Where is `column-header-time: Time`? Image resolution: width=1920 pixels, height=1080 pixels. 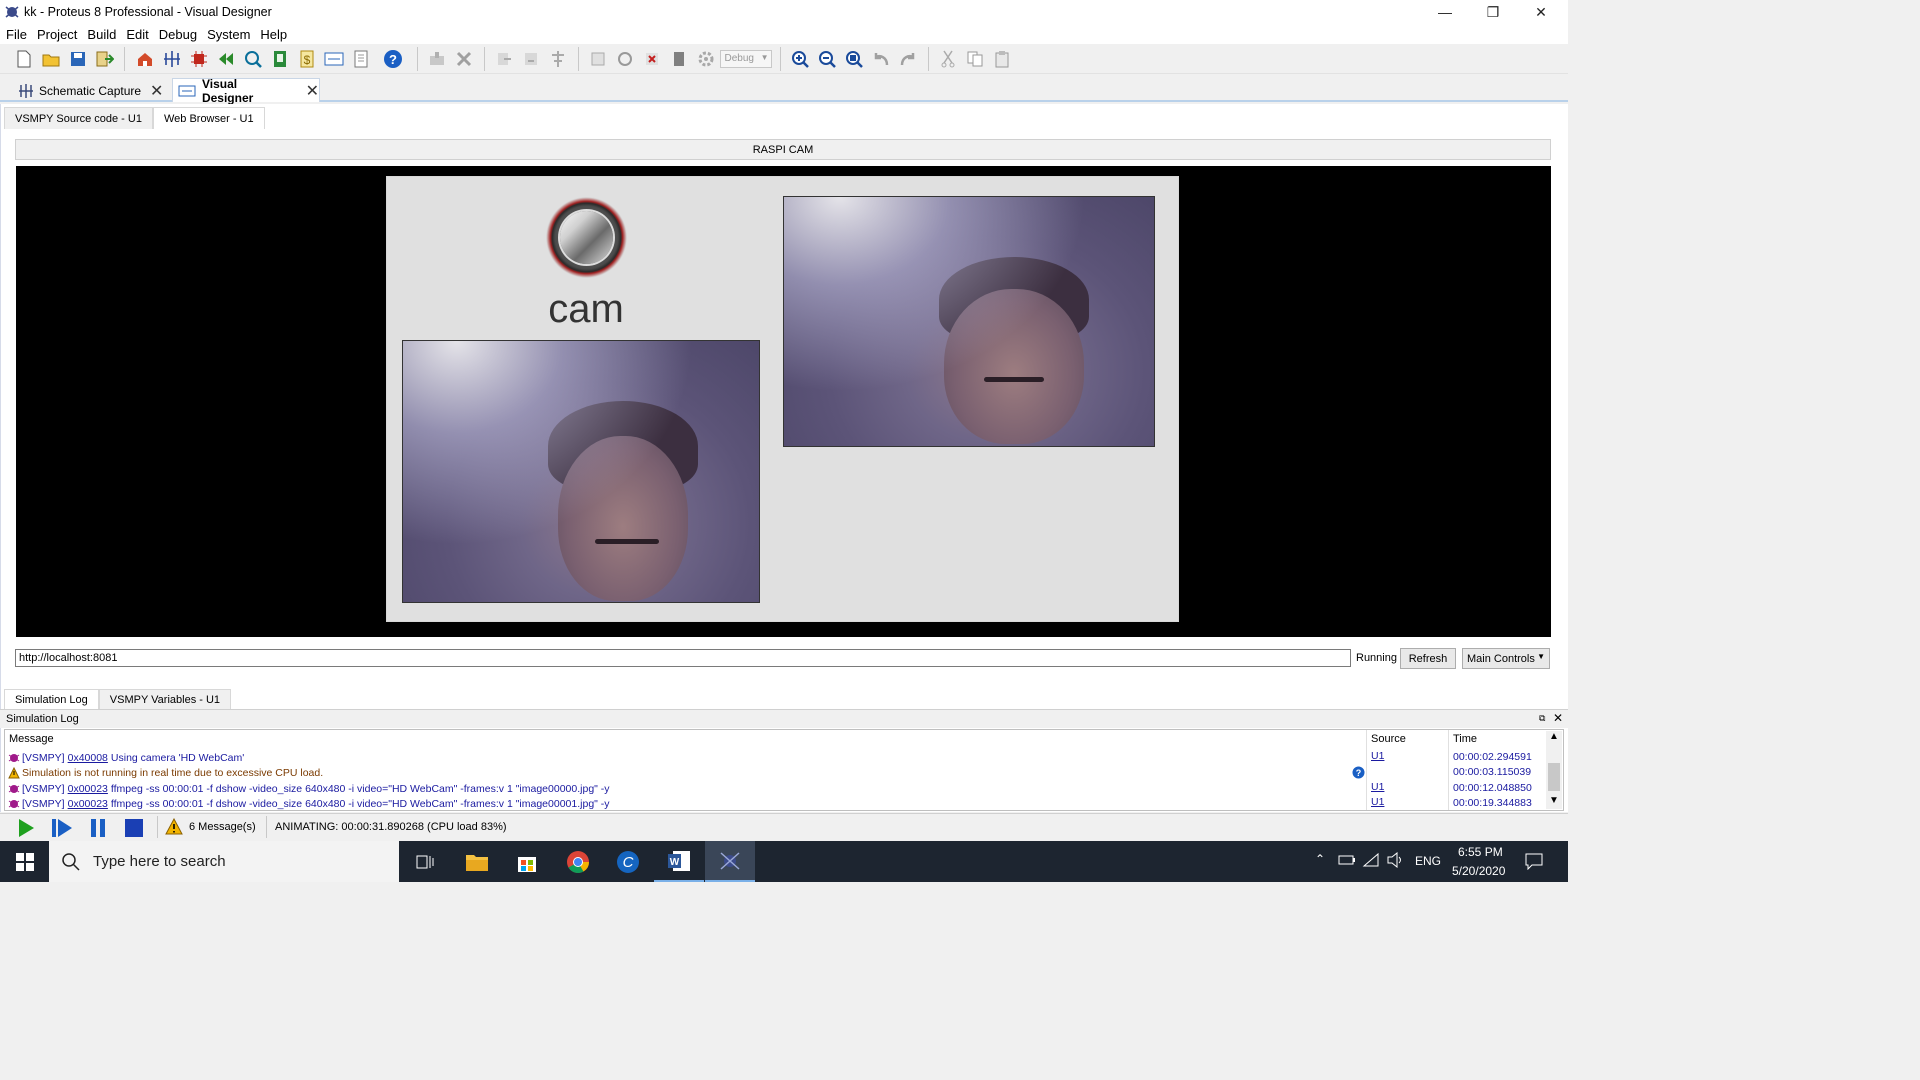
column-header-time: Time is located at coordinates (1465, 739).